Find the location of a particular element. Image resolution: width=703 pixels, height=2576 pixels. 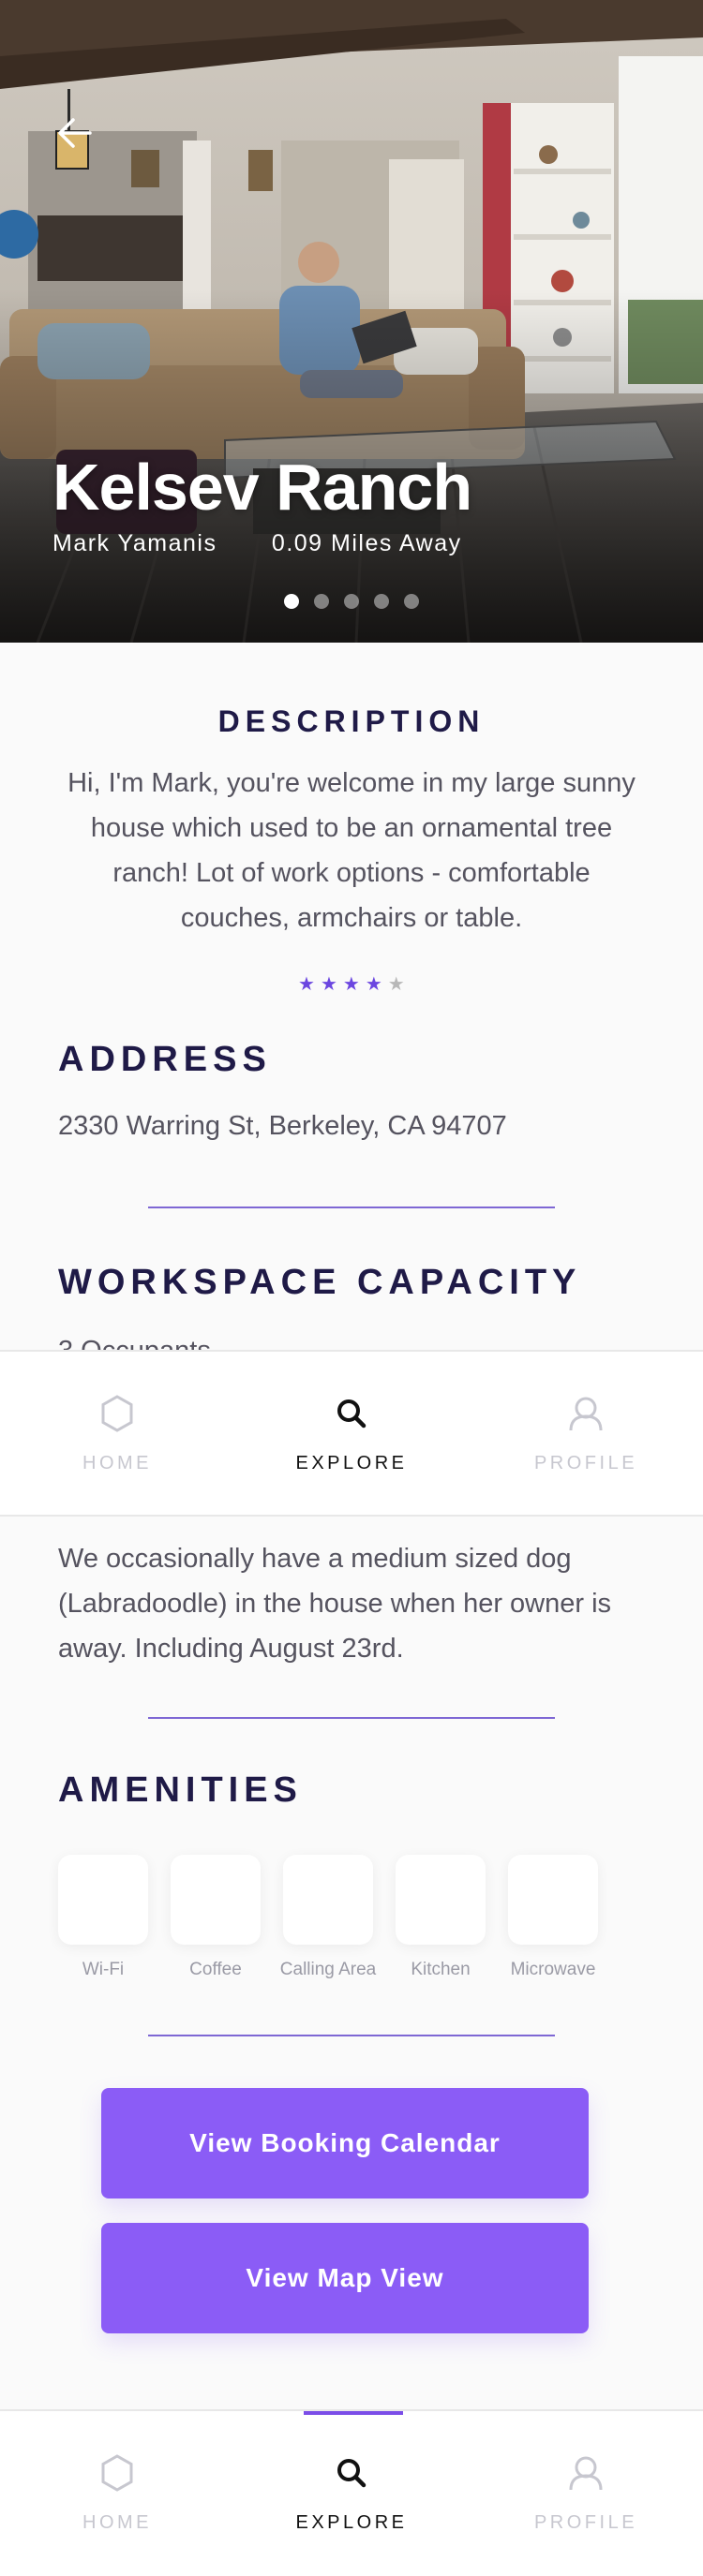

photo-pagination is located at coordinates (351, 602).